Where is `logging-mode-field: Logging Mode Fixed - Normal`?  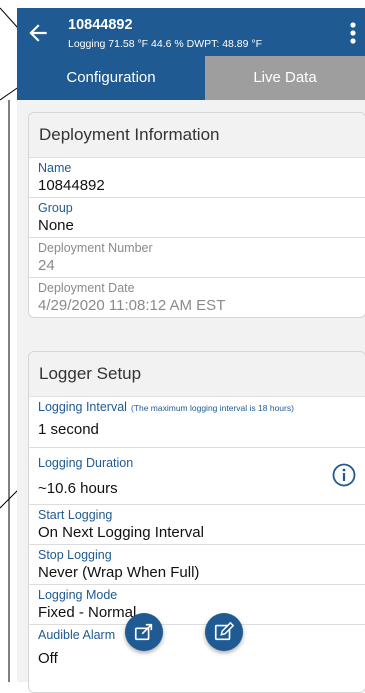
logging-mode-field: Logging Mode Fixed - Normal is located at coordinates (197, 605).